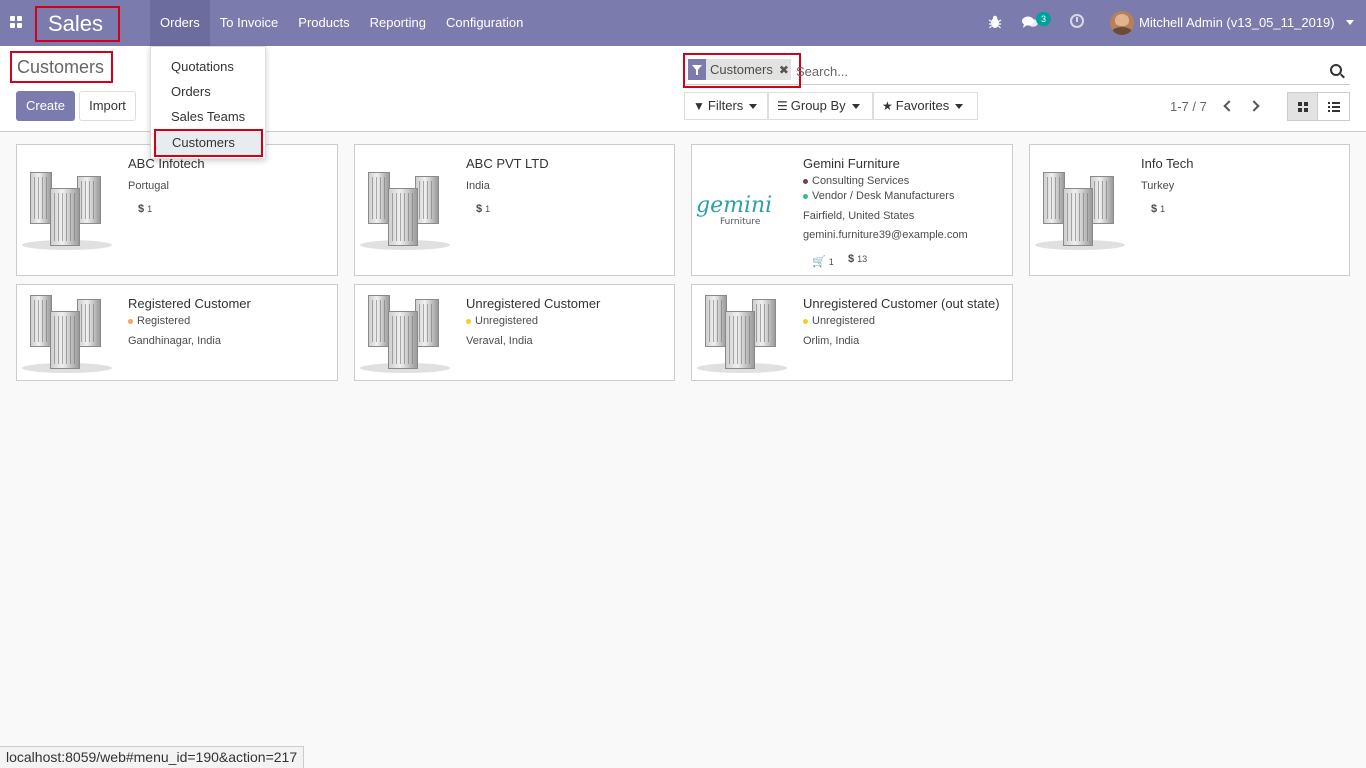 The height and width of the screenshot is (768, 1366). Describe the element at coordinates (209, 66) in the screenshot. I see `dropdown-quotations: Quotations` at that location.